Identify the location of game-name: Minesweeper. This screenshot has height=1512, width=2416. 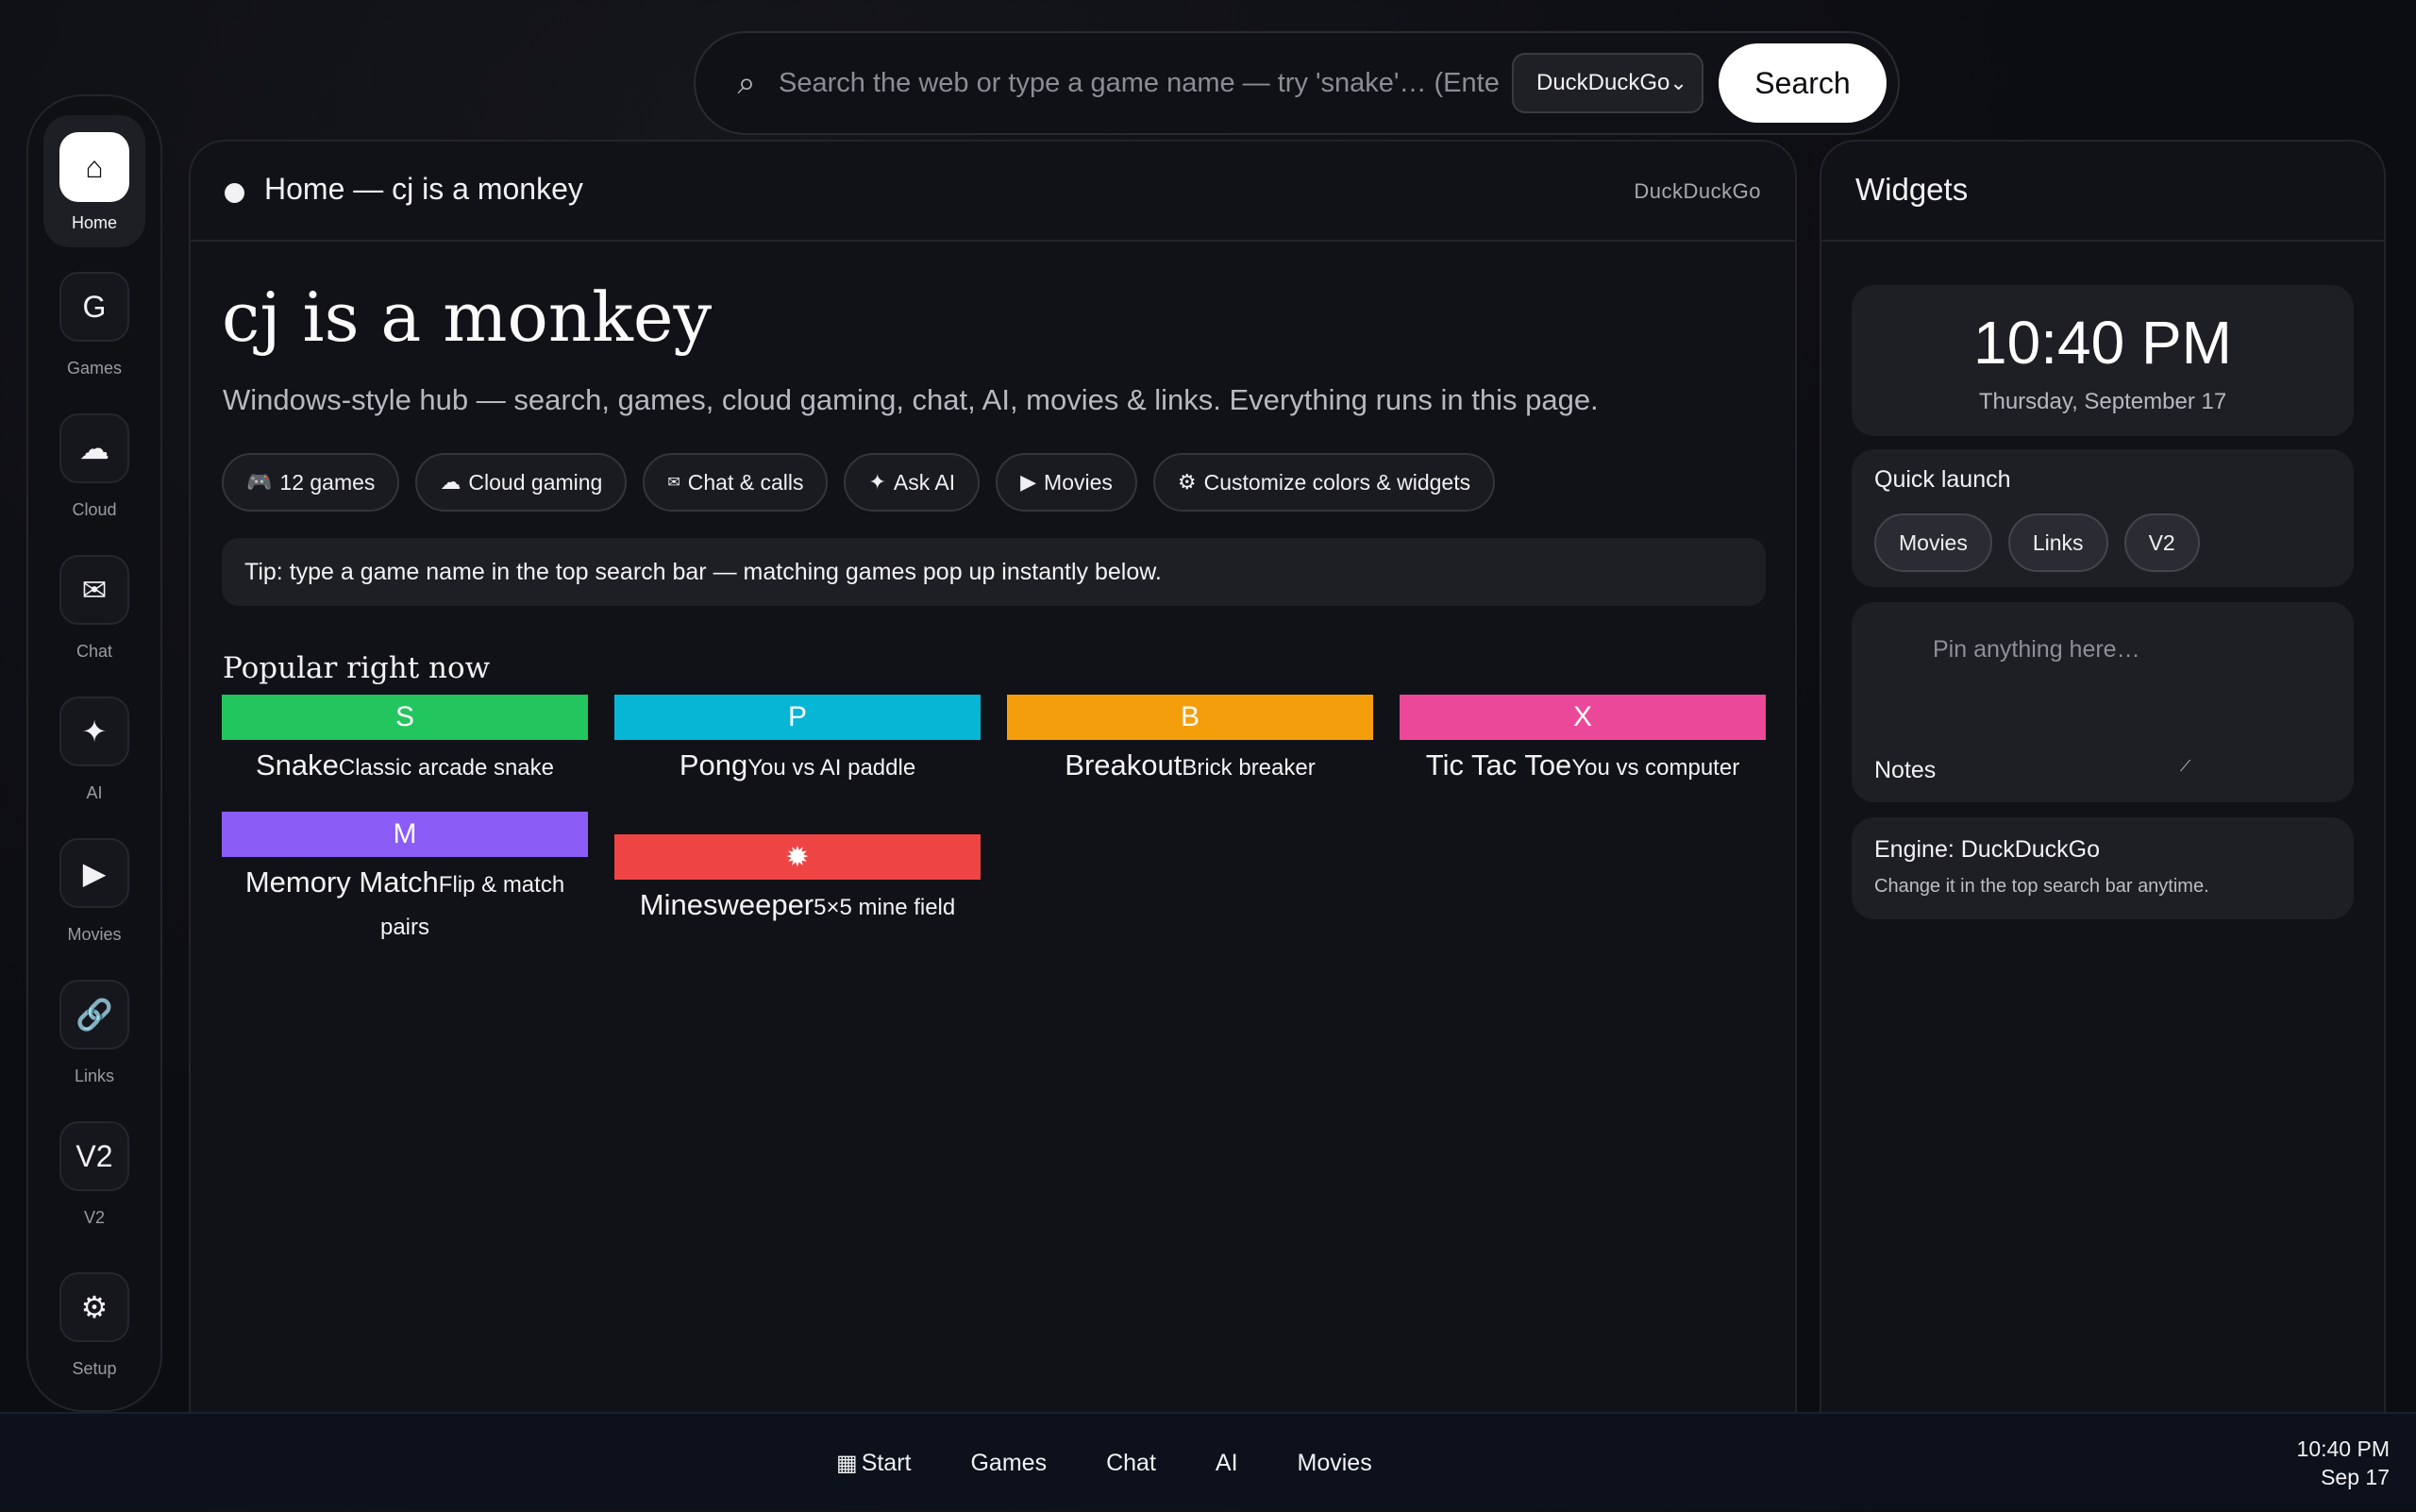
(726, 904).